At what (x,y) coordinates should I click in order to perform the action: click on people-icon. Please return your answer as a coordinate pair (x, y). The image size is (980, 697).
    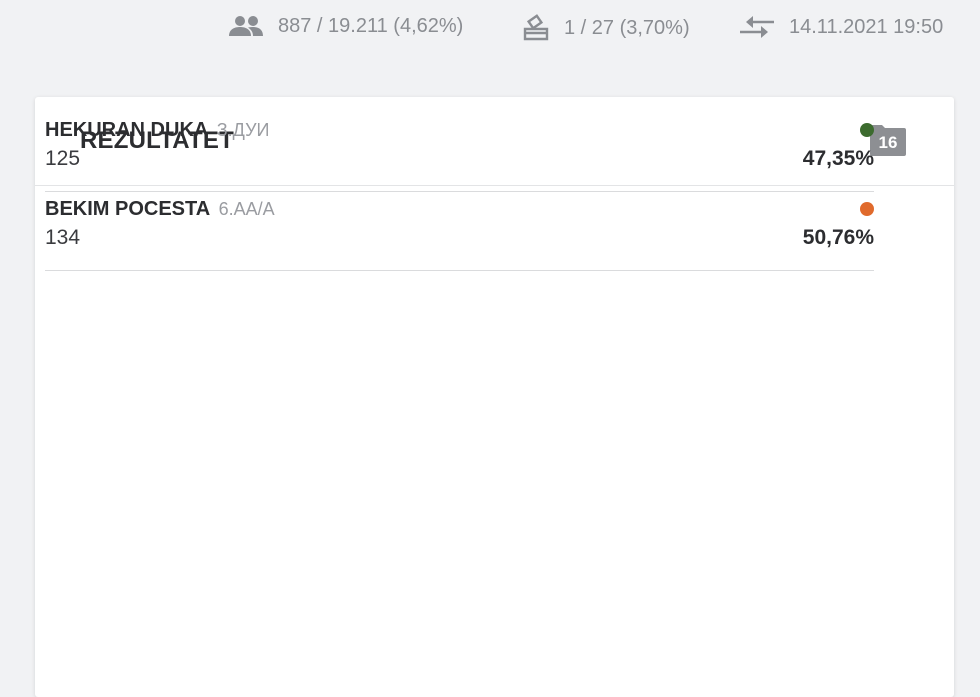
    Looking at the image, I should click on (246, 26).